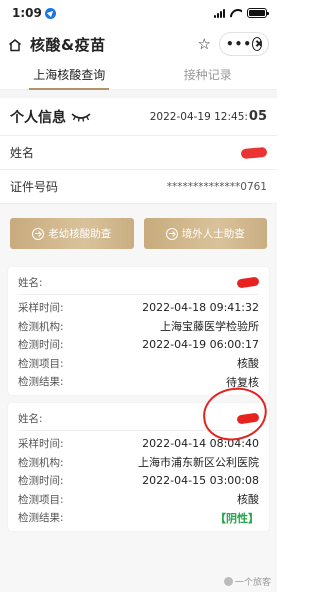 This screenshot has width=320, height=592. I want to click on record-line: 检测机构: 上海市浦东新区公利医院, so click(138, 462).